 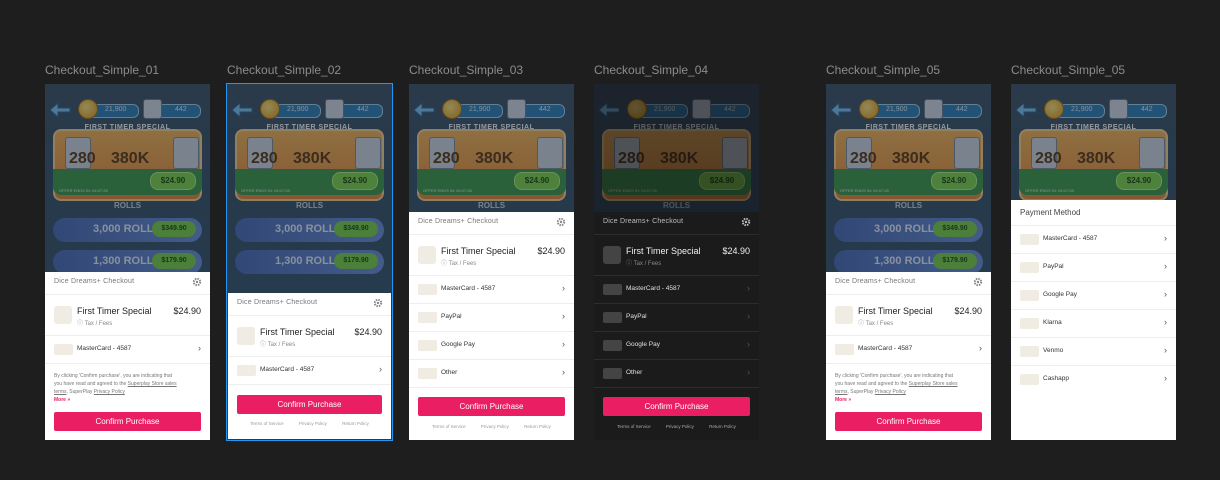 I want to click on payment-method-cashapp: Cashapp ›, so click(x=1093, y=379).